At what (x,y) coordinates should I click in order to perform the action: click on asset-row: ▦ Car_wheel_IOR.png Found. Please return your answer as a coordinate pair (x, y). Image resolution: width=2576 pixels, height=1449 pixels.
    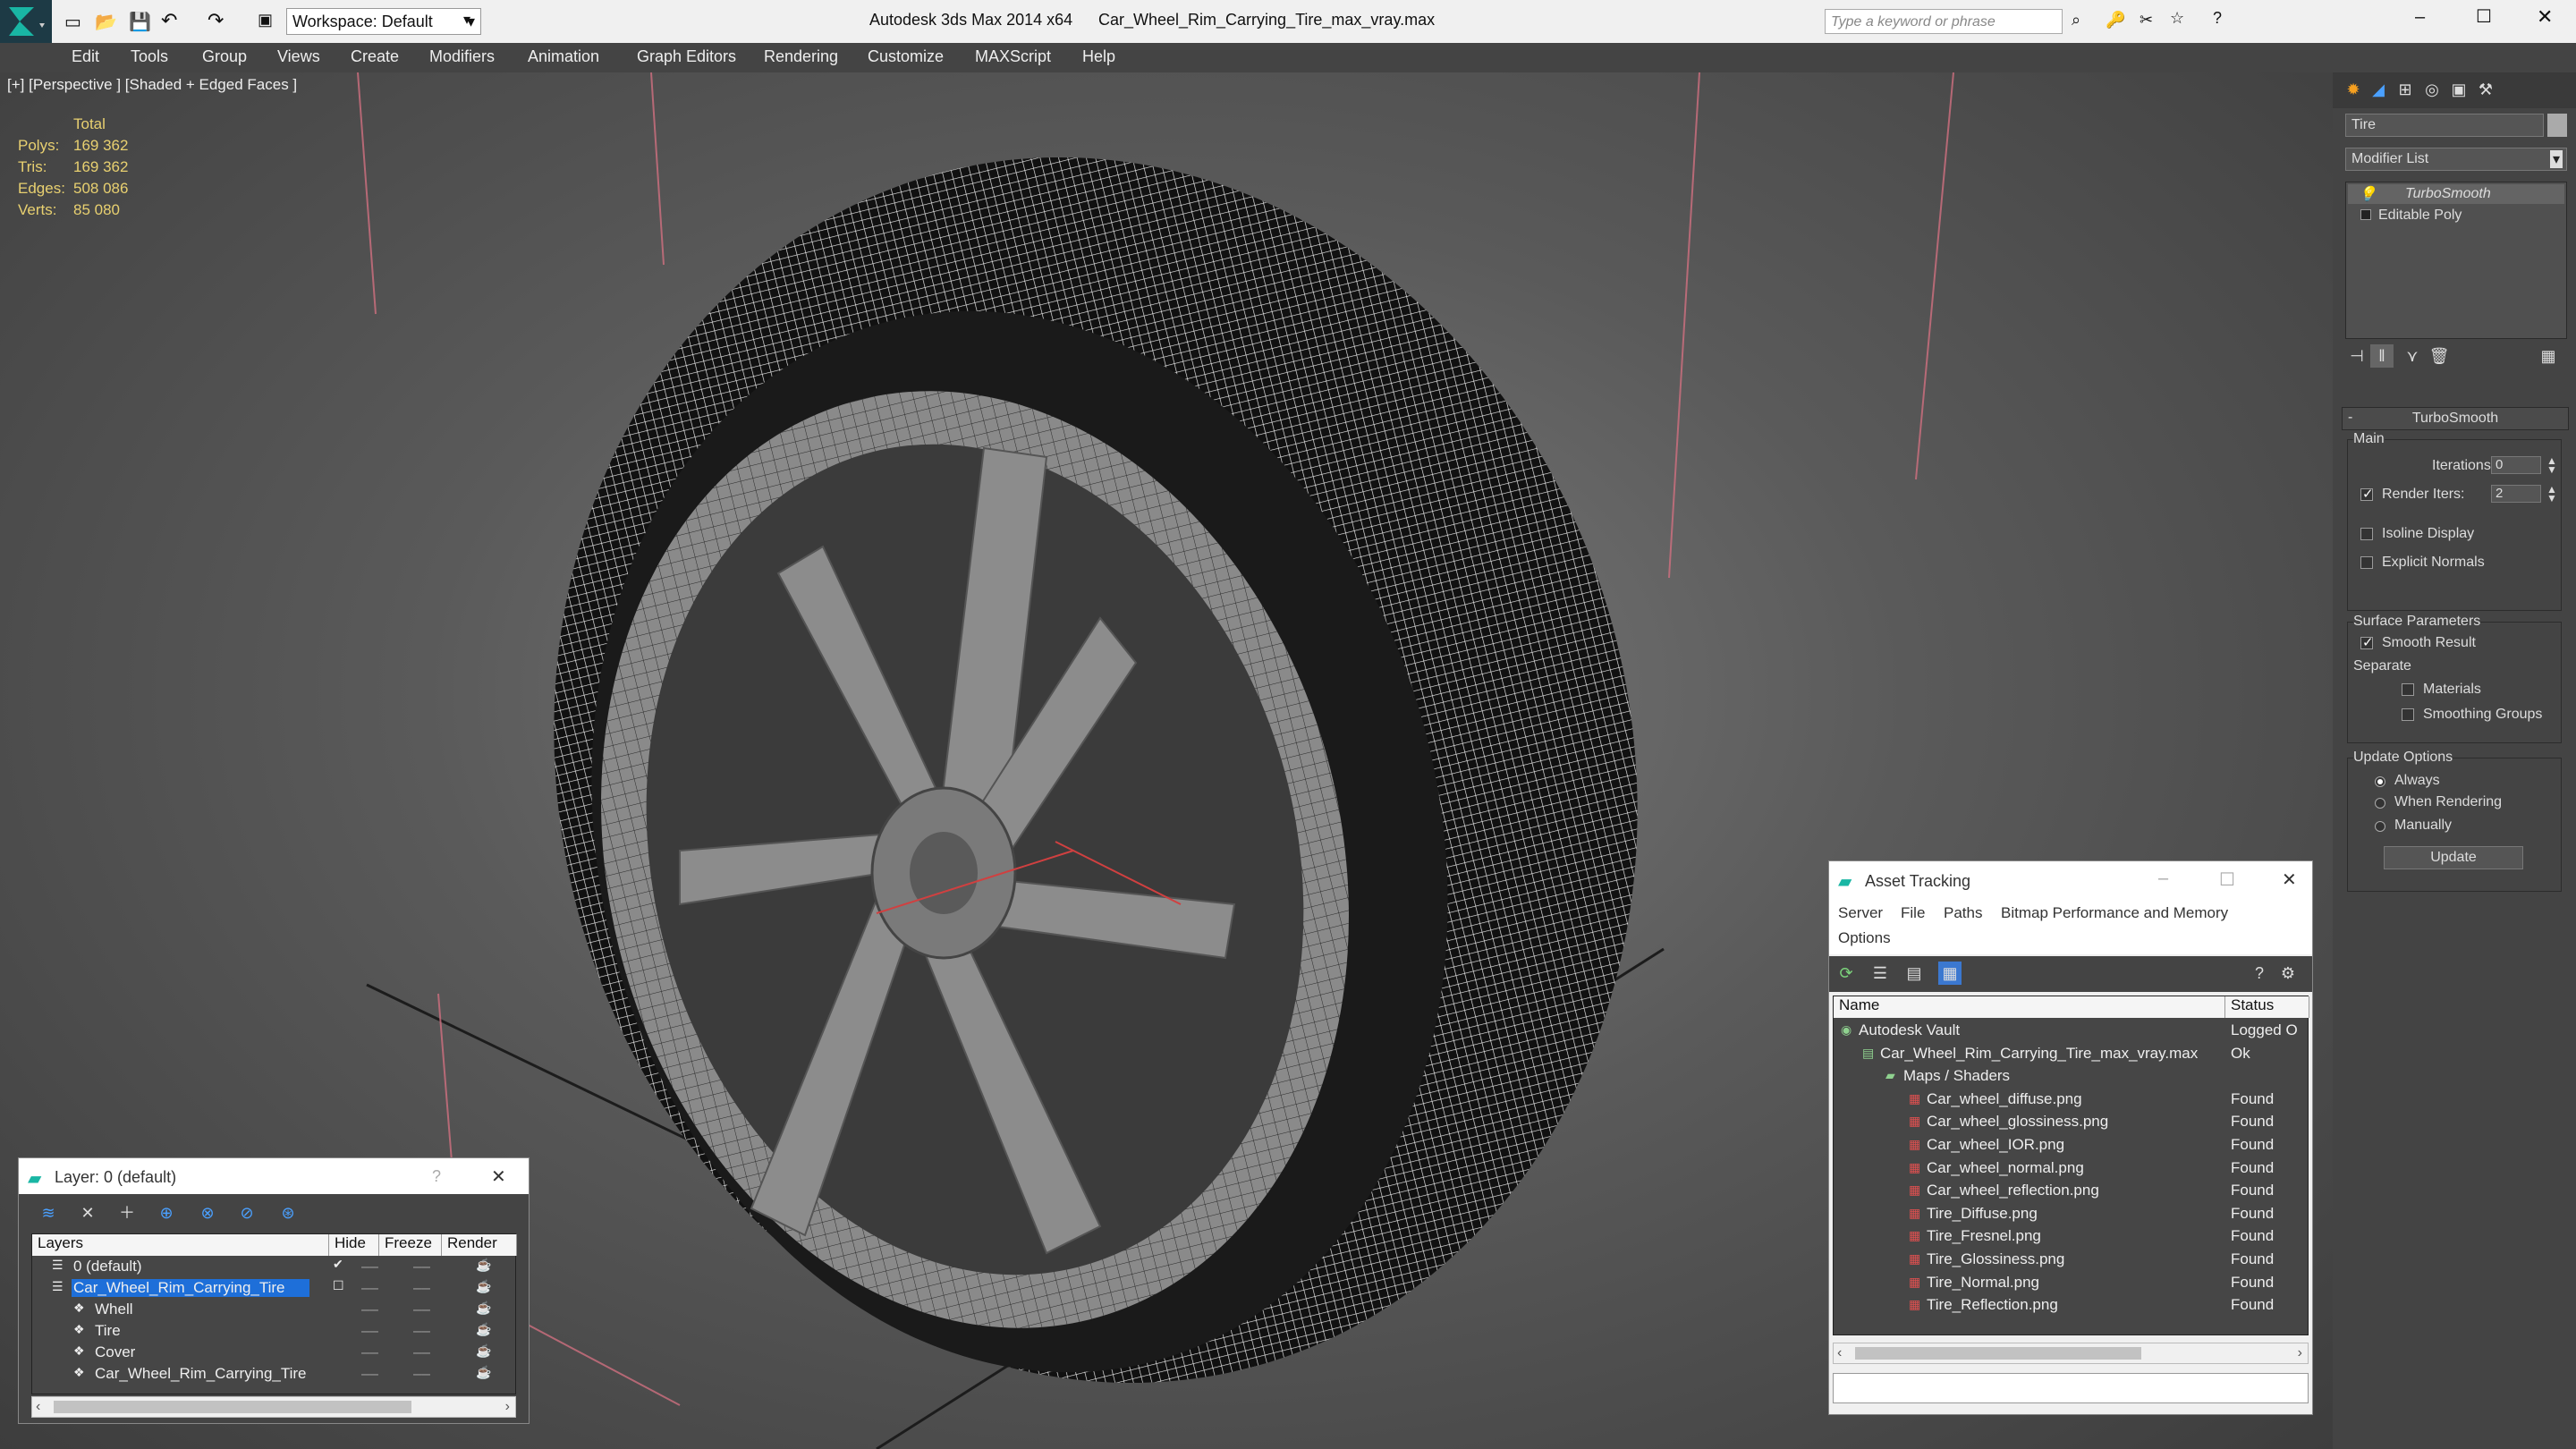
    Looking at the image, I should click on (2071, 1145).